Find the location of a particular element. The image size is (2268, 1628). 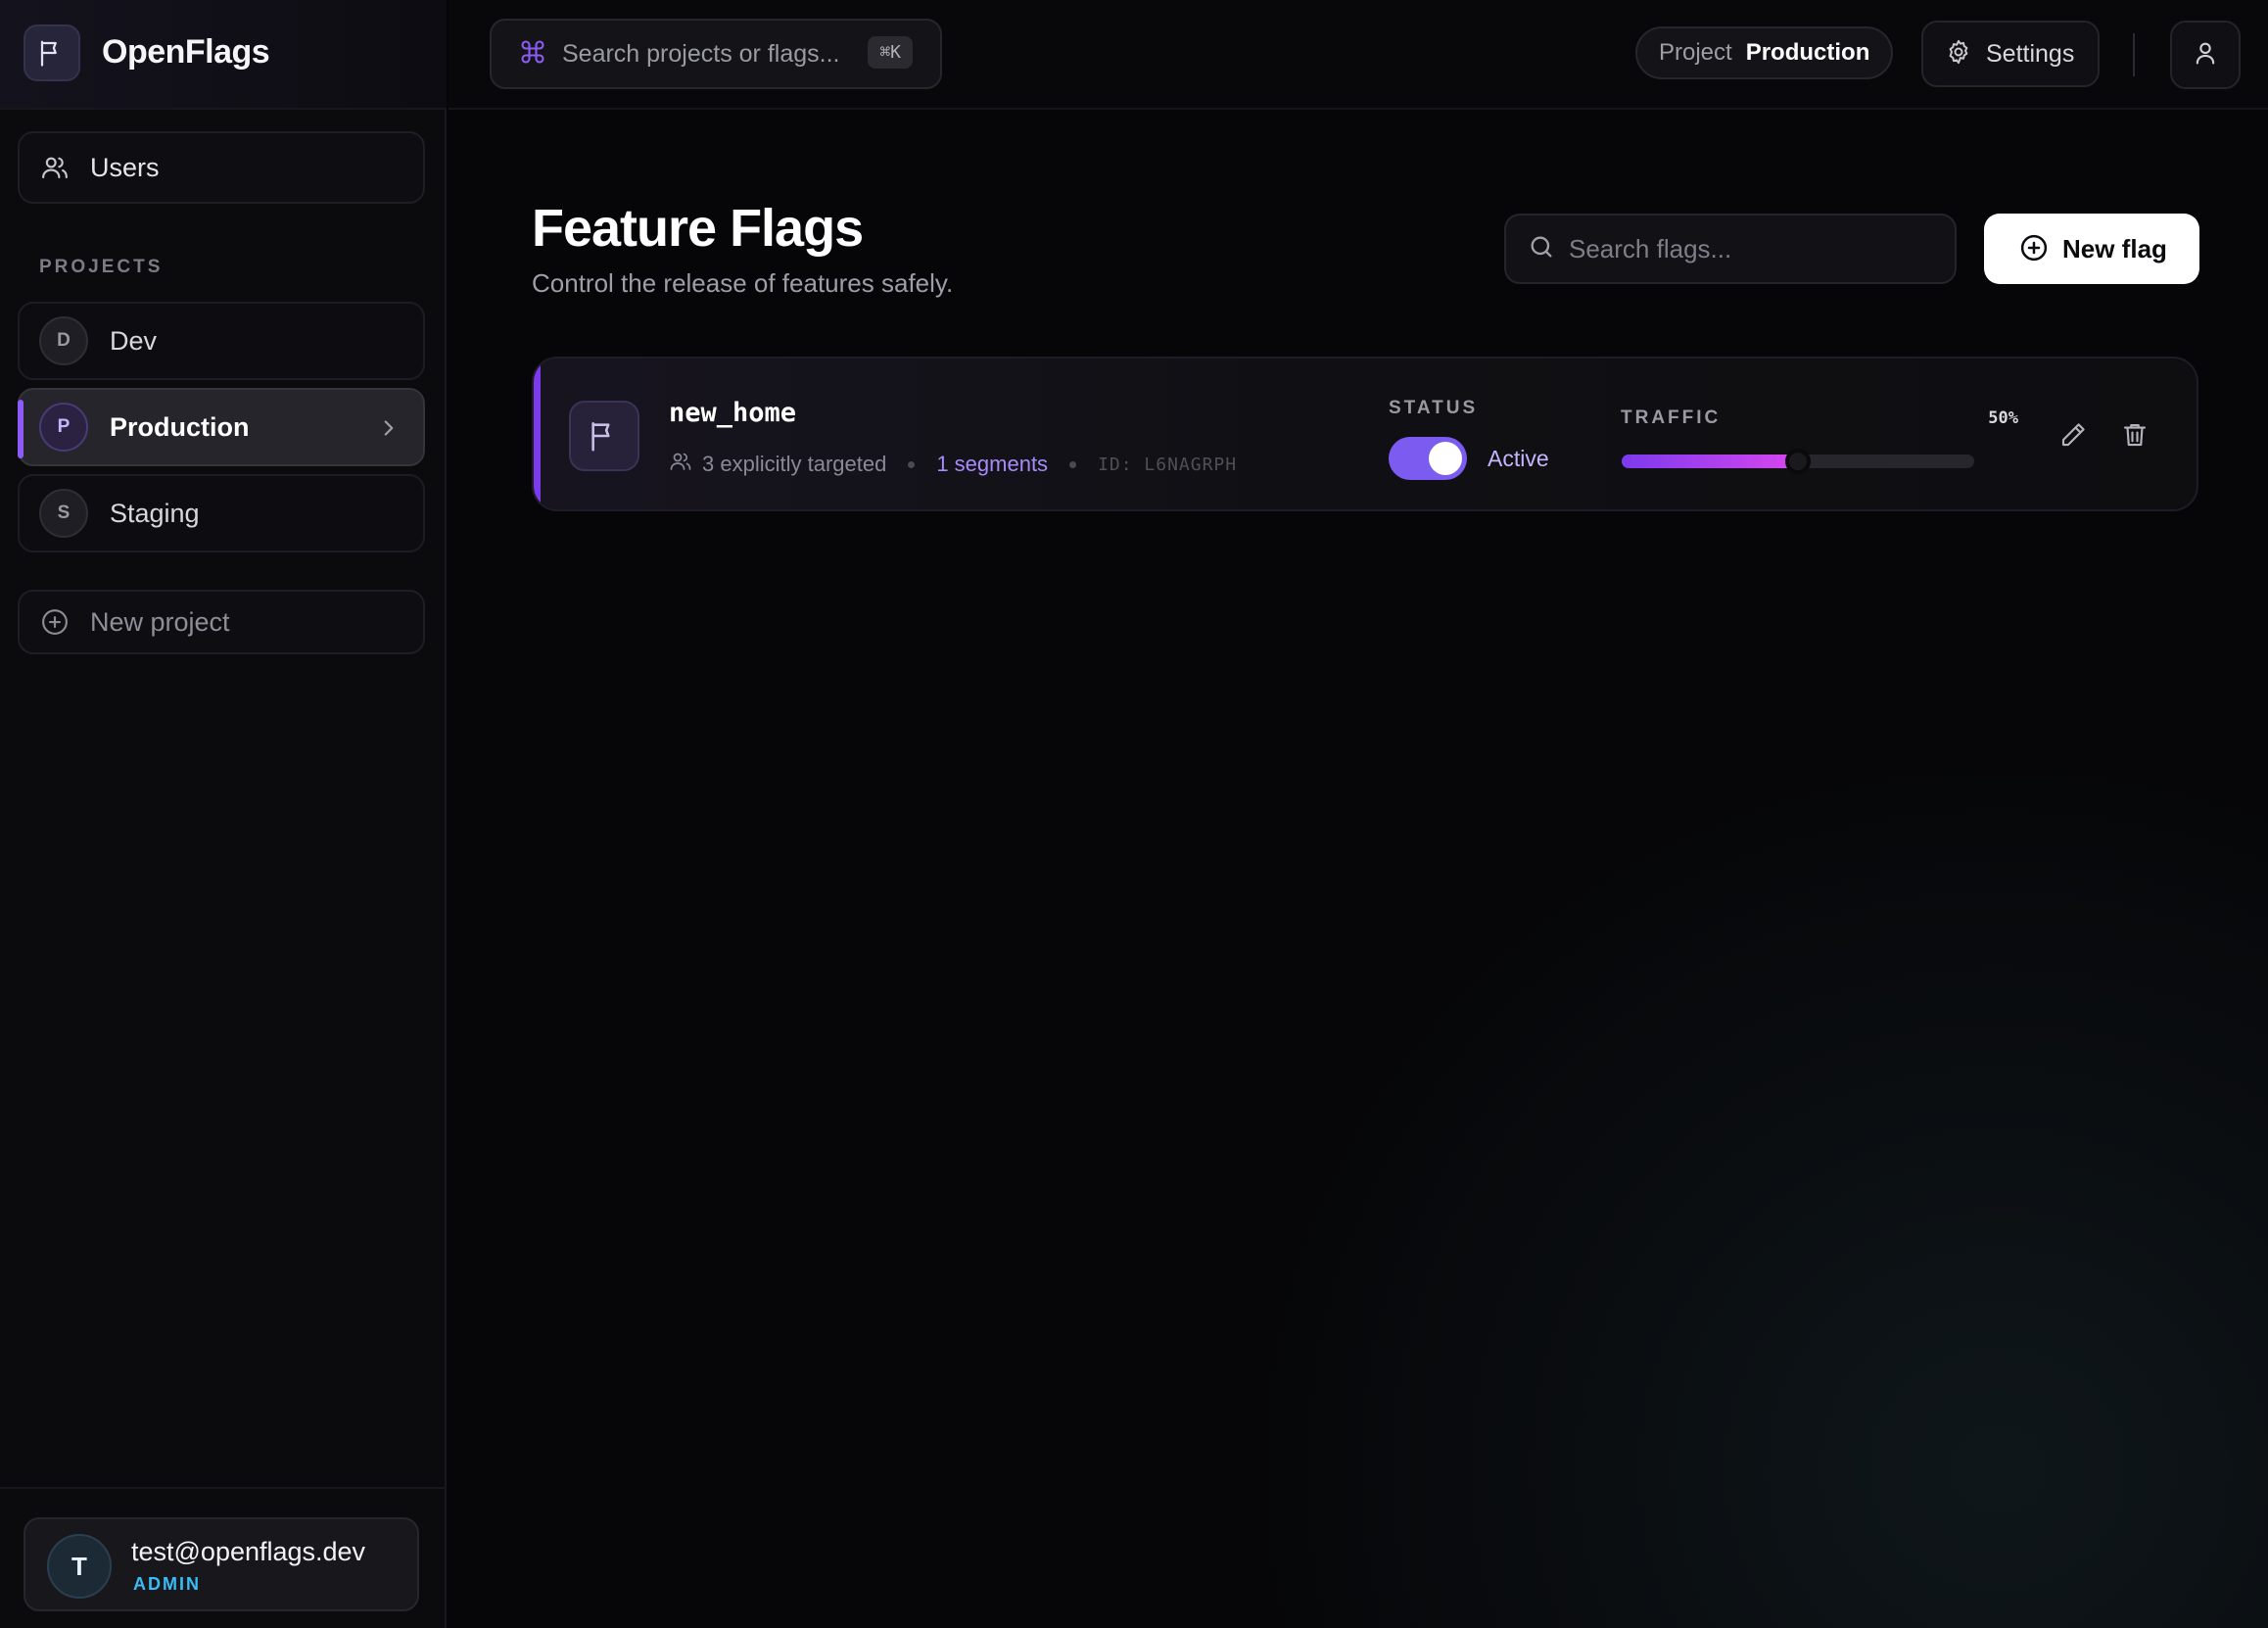

current-project-pill: Project Production is located at coordinates (1764, 52).